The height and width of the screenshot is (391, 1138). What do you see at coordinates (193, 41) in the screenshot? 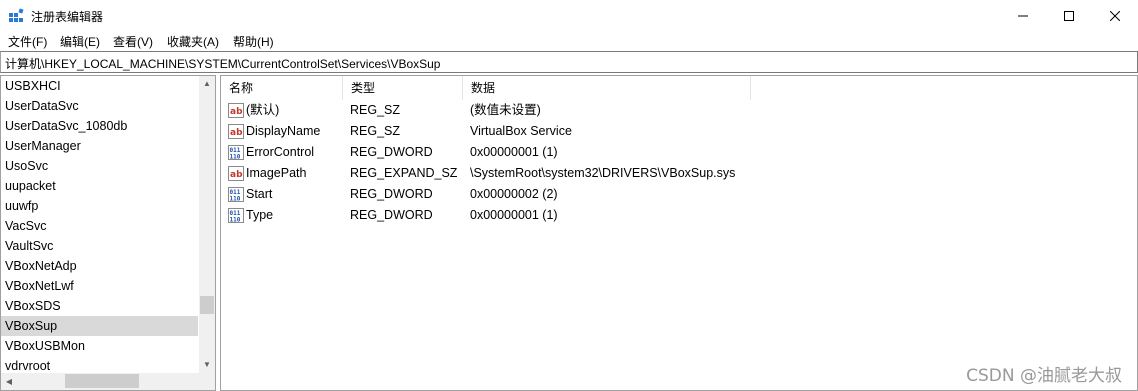
I see `menu-favorites: 收藏夹(A)` at bounding box center [193, 41].